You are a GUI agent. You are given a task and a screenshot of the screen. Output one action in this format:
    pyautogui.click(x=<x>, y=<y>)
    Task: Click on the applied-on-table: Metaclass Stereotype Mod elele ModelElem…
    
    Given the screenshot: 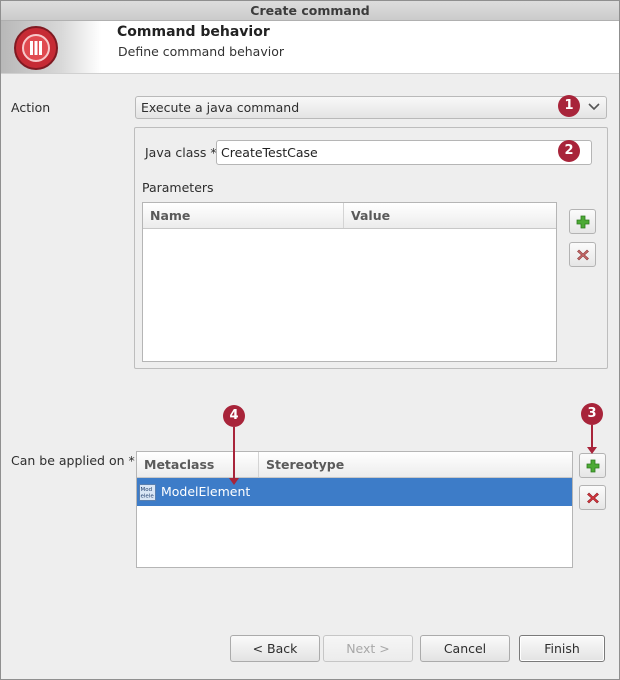 What is the action you would take?
    pyautogui.click(x=354, y=509)
    